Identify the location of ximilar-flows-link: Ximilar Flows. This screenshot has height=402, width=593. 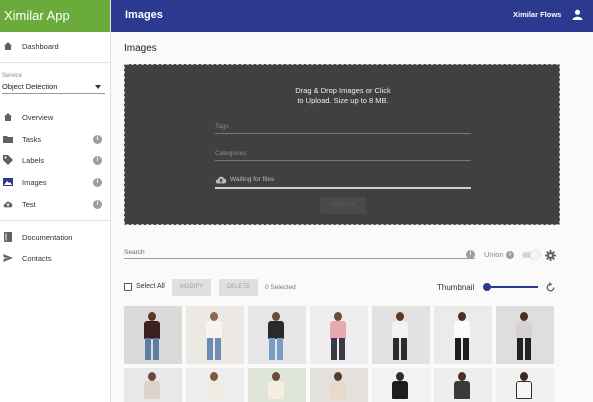
(537, 14).